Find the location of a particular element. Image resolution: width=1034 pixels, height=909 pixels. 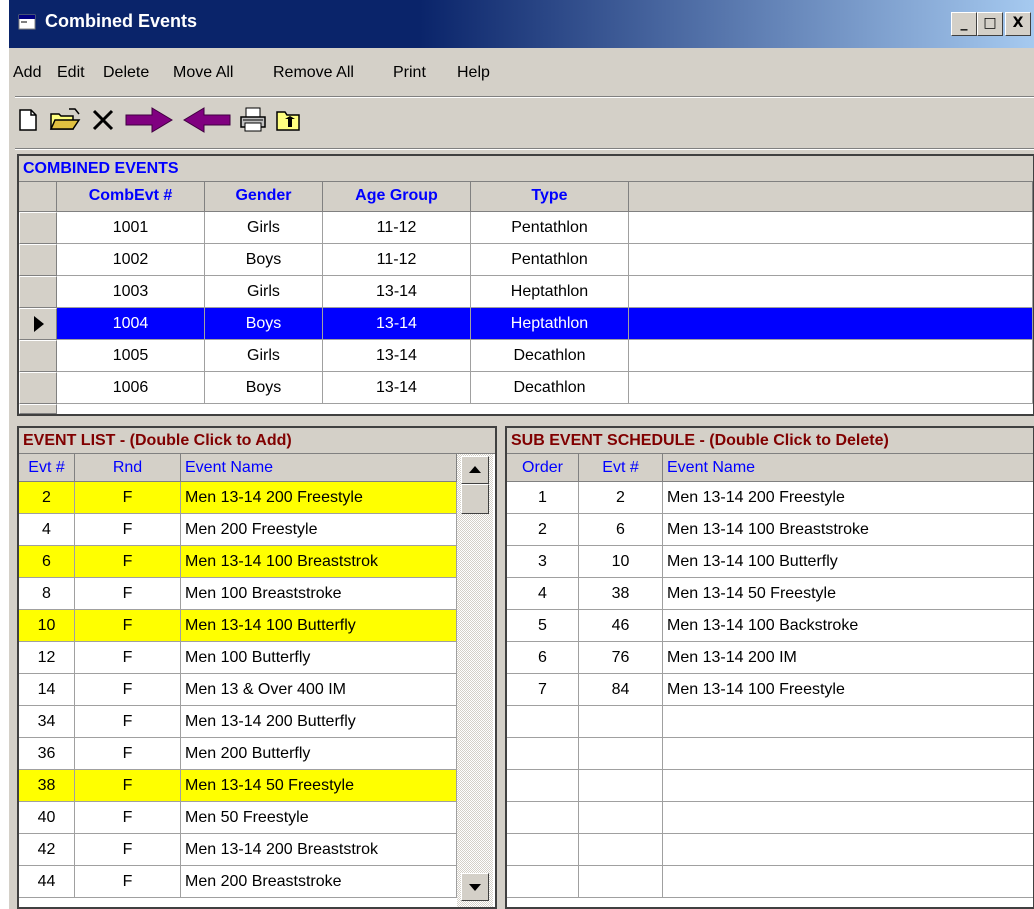

table-cell: 46 is located at coordinates (621, 626).